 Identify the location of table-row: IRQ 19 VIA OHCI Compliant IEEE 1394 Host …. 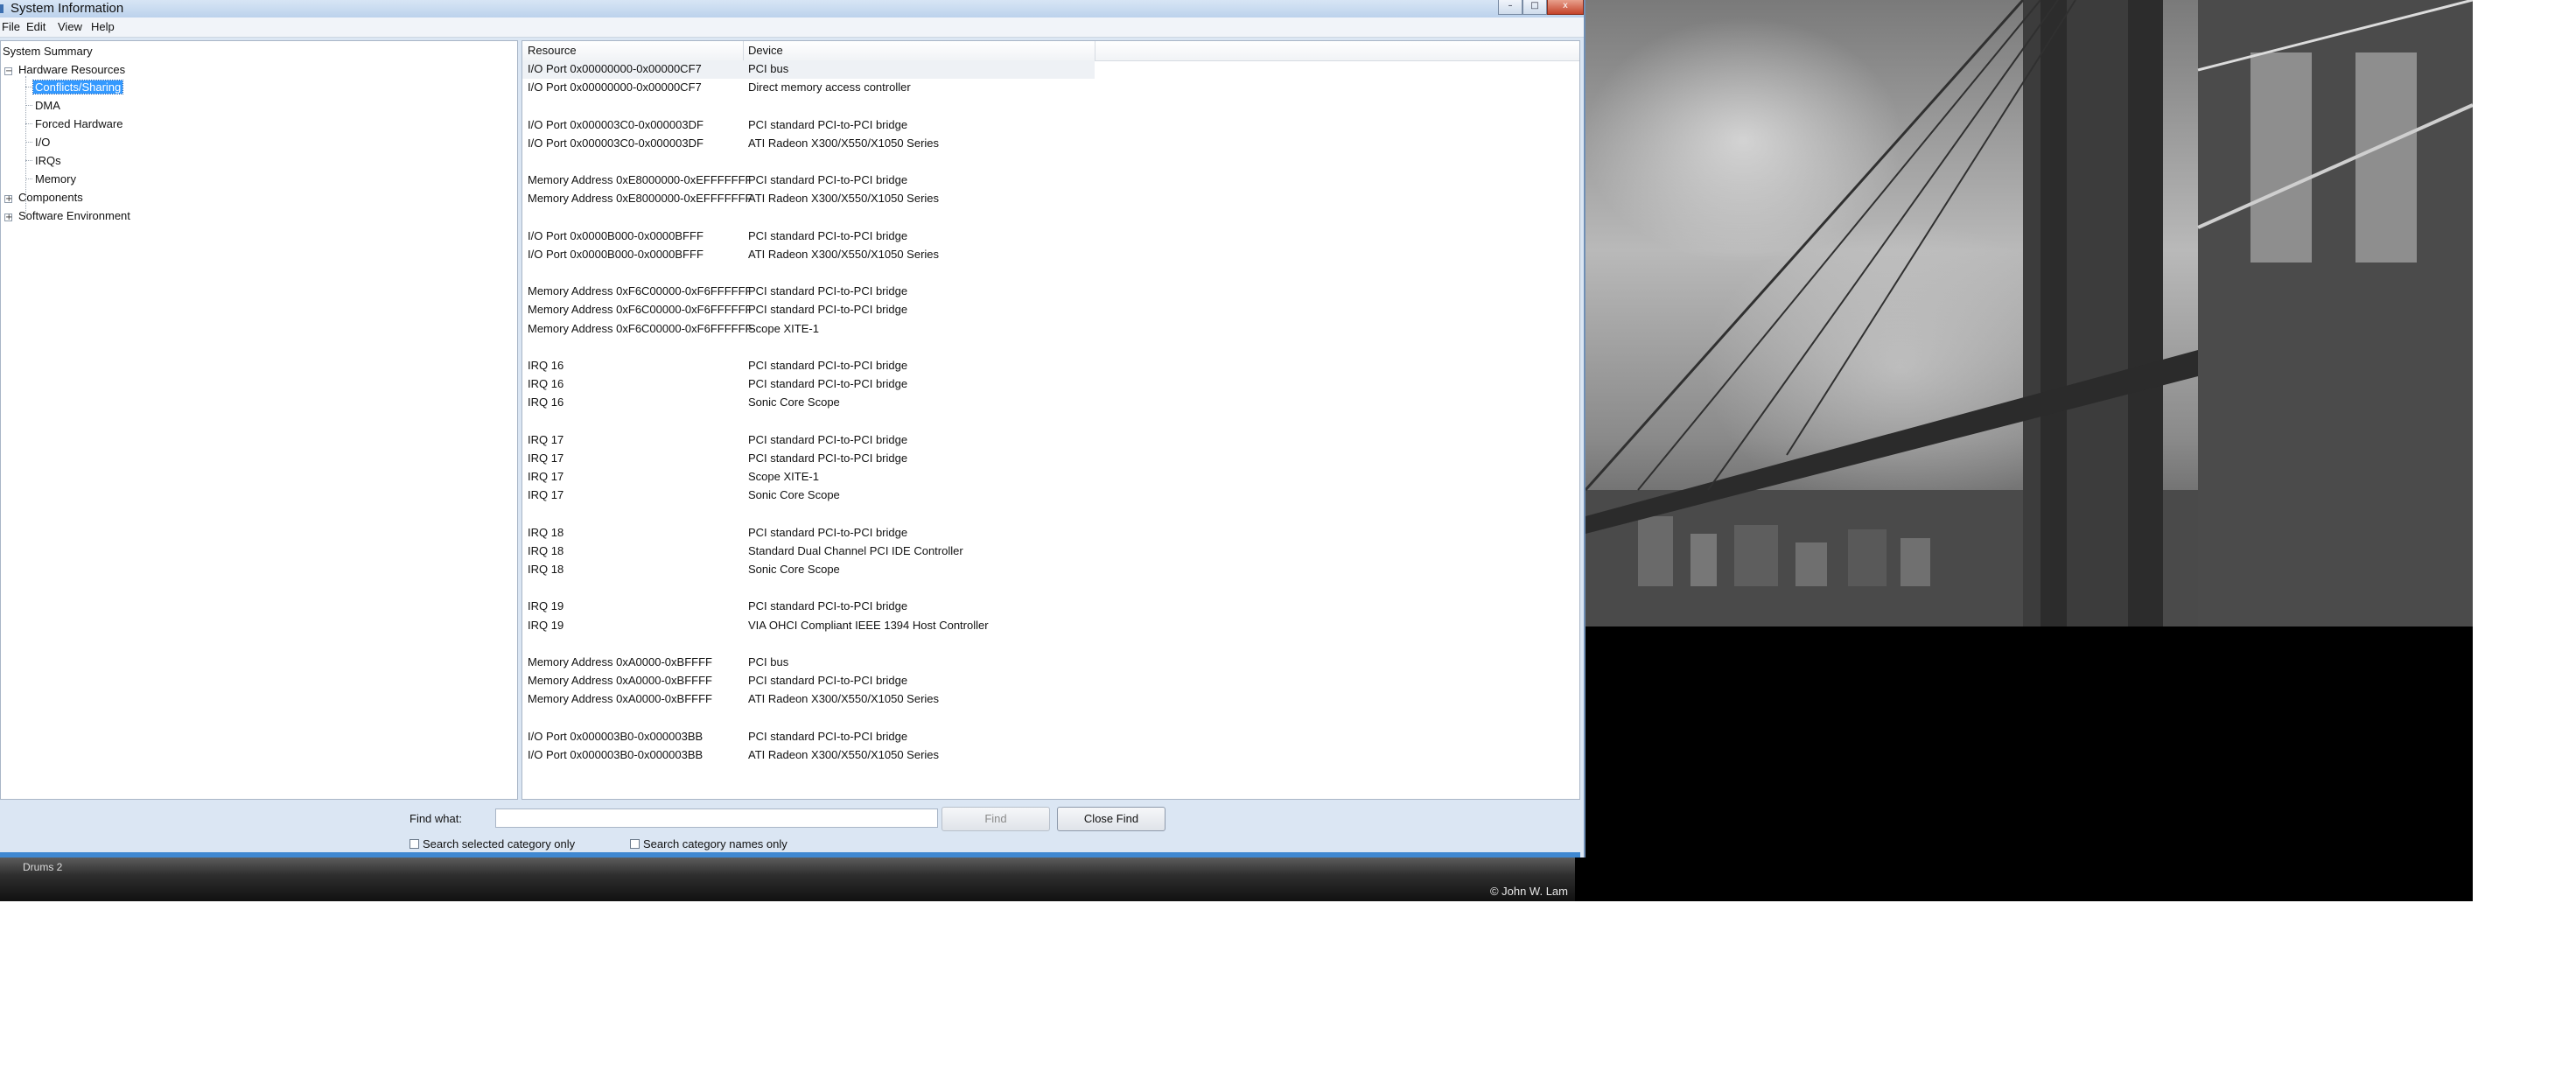
(1050, 626).